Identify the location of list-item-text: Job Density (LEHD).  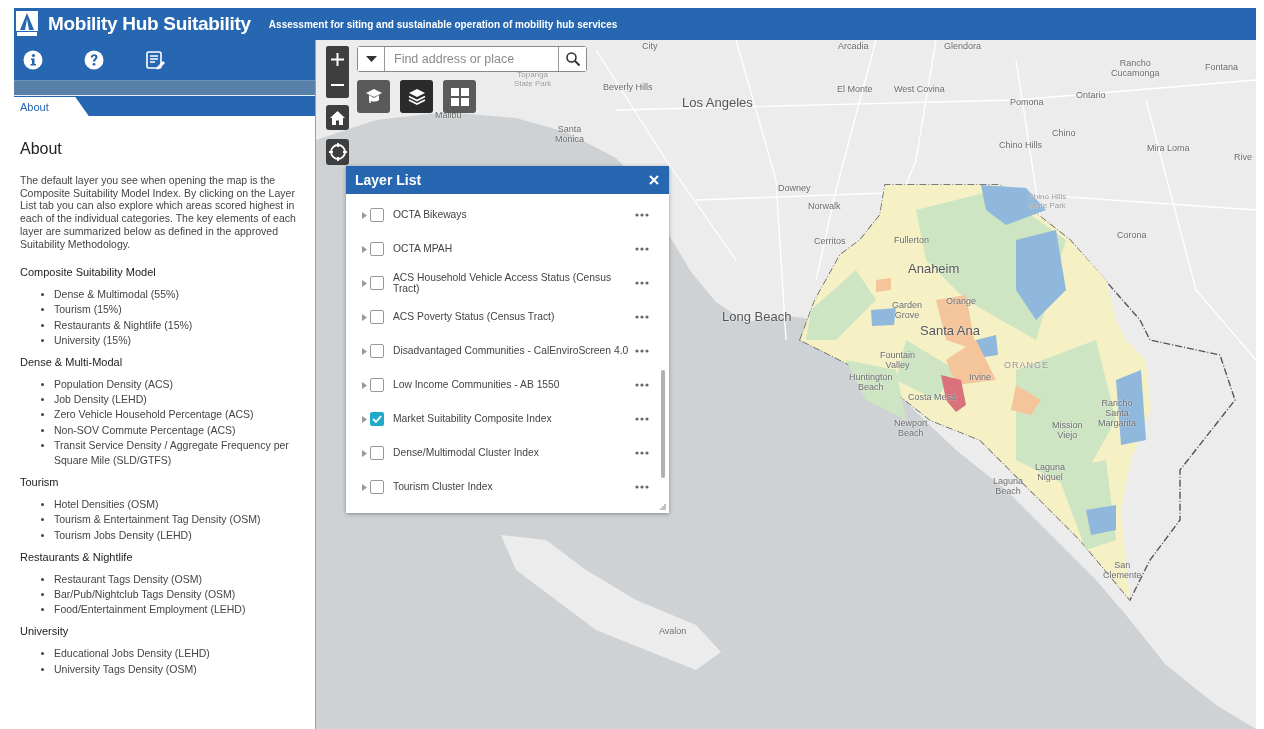
(100, 399).